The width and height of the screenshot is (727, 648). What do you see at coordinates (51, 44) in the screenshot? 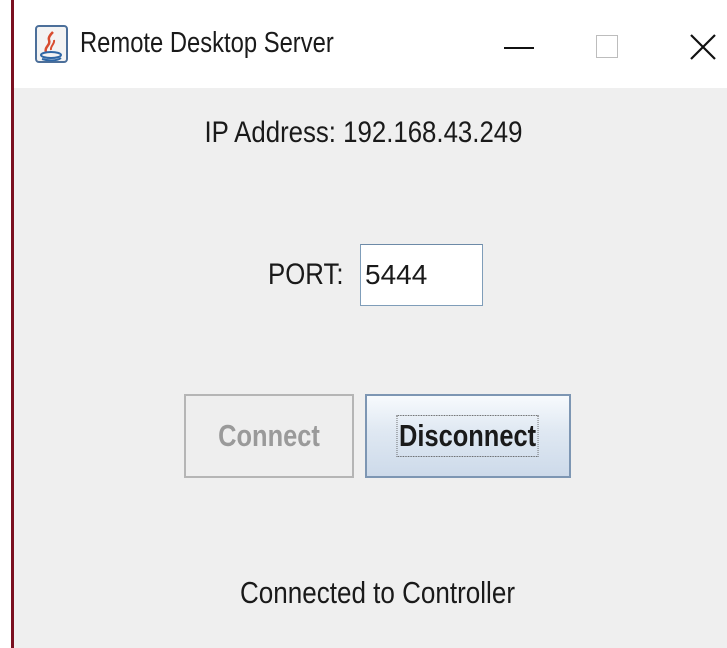
I see `java-icon` at bounding box center [51, 44].